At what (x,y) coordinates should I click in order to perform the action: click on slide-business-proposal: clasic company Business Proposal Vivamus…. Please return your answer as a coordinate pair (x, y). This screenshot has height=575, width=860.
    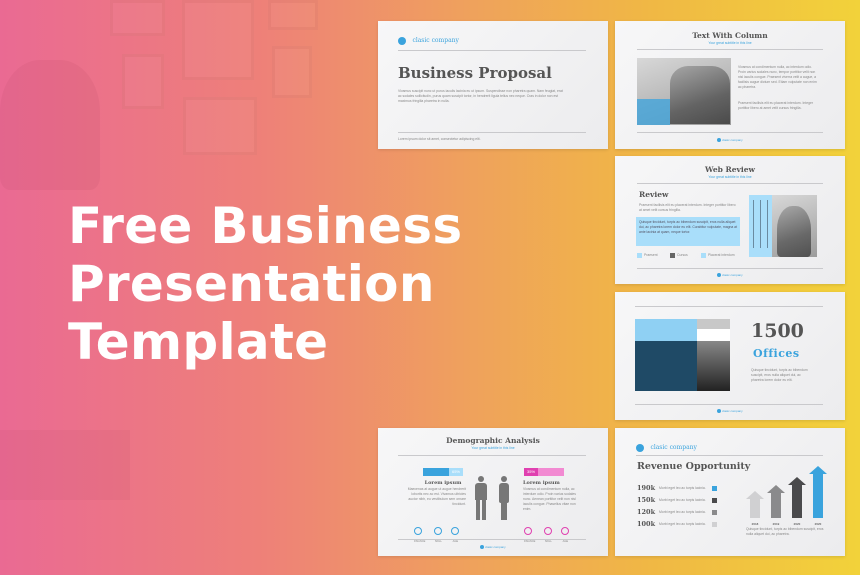
    Looking at the image, I should click on (493, 85).